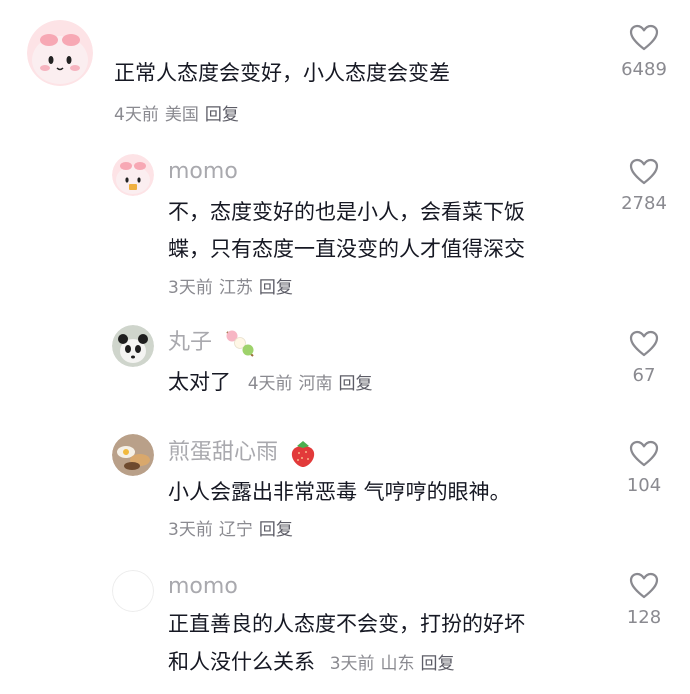 Image resolution: width=690 pixels, height=694 pixels. What do you see at coordinates (644, 600) in the screenshot?
I see `like-button: 128` at bounding box center [644, 600].